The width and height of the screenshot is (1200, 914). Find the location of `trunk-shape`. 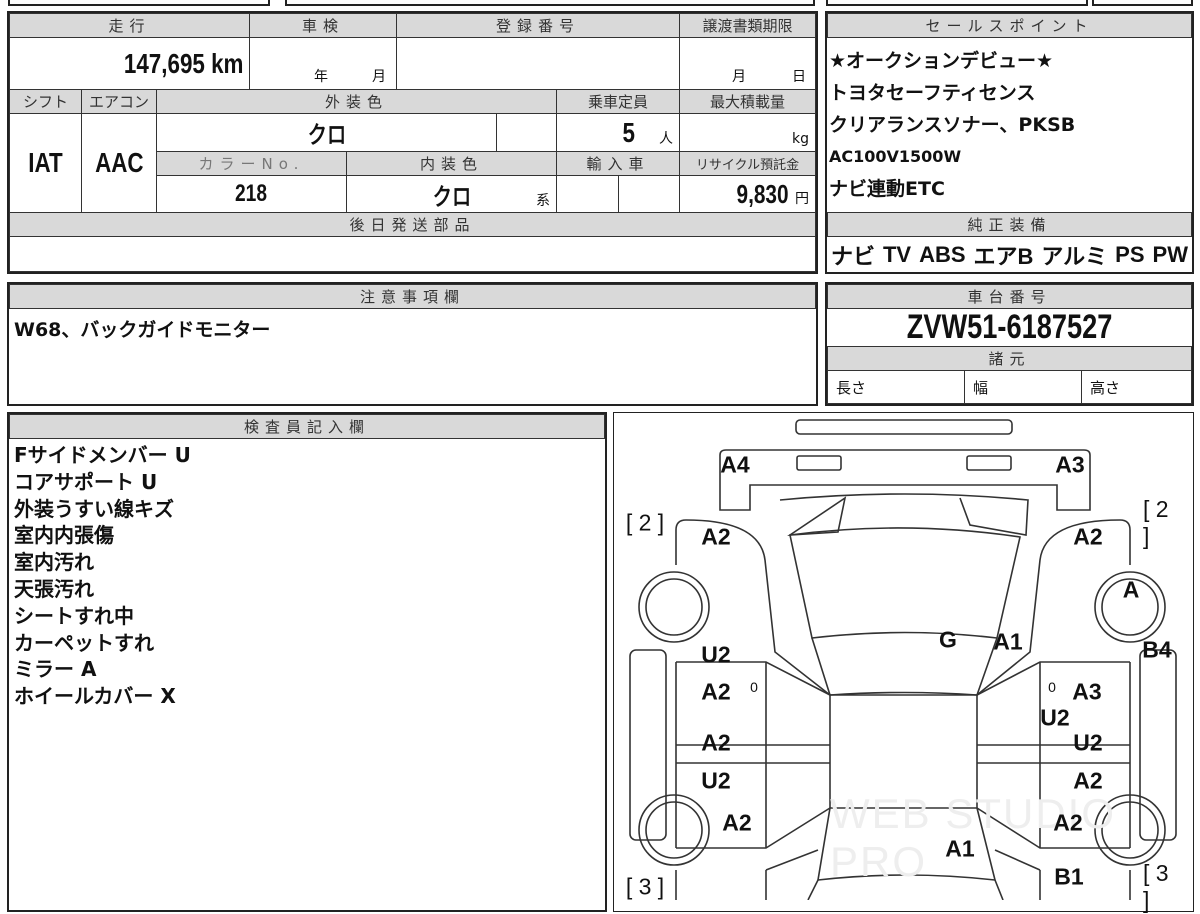

trunk-shape is located at coordinates (905, 480).